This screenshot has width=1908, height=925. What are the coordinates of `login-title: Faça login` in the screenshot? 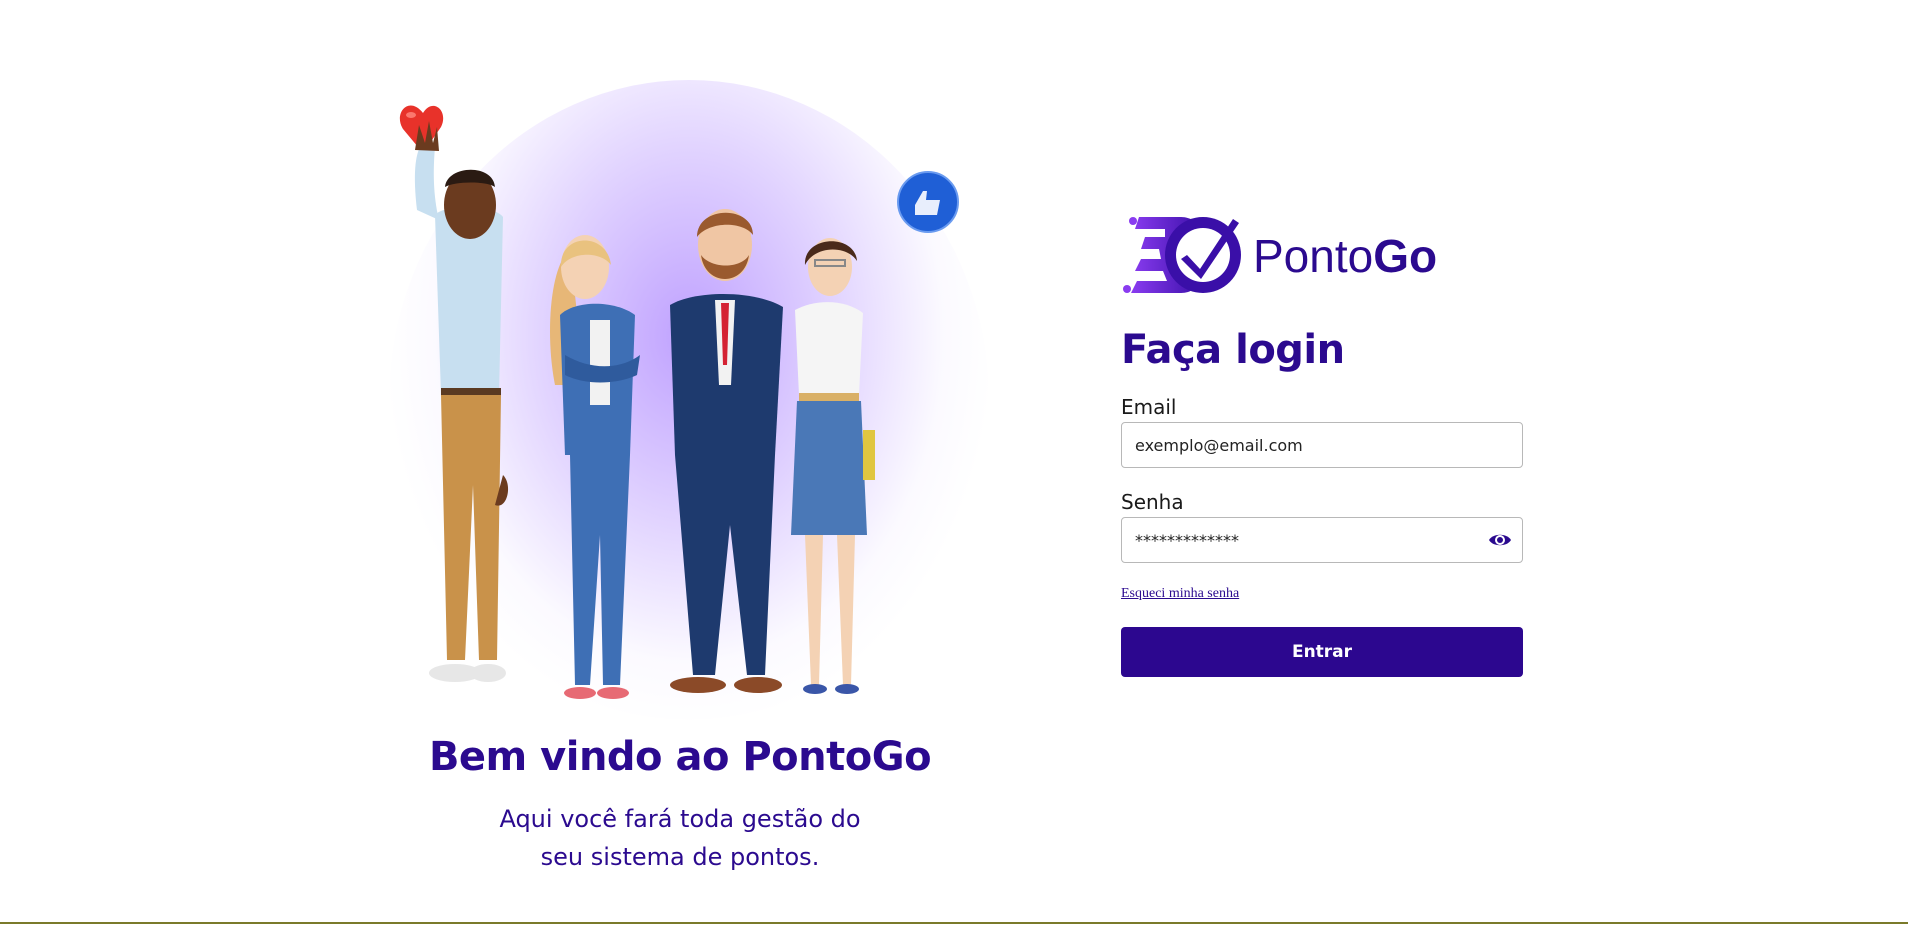 It's located at (1233, 350).